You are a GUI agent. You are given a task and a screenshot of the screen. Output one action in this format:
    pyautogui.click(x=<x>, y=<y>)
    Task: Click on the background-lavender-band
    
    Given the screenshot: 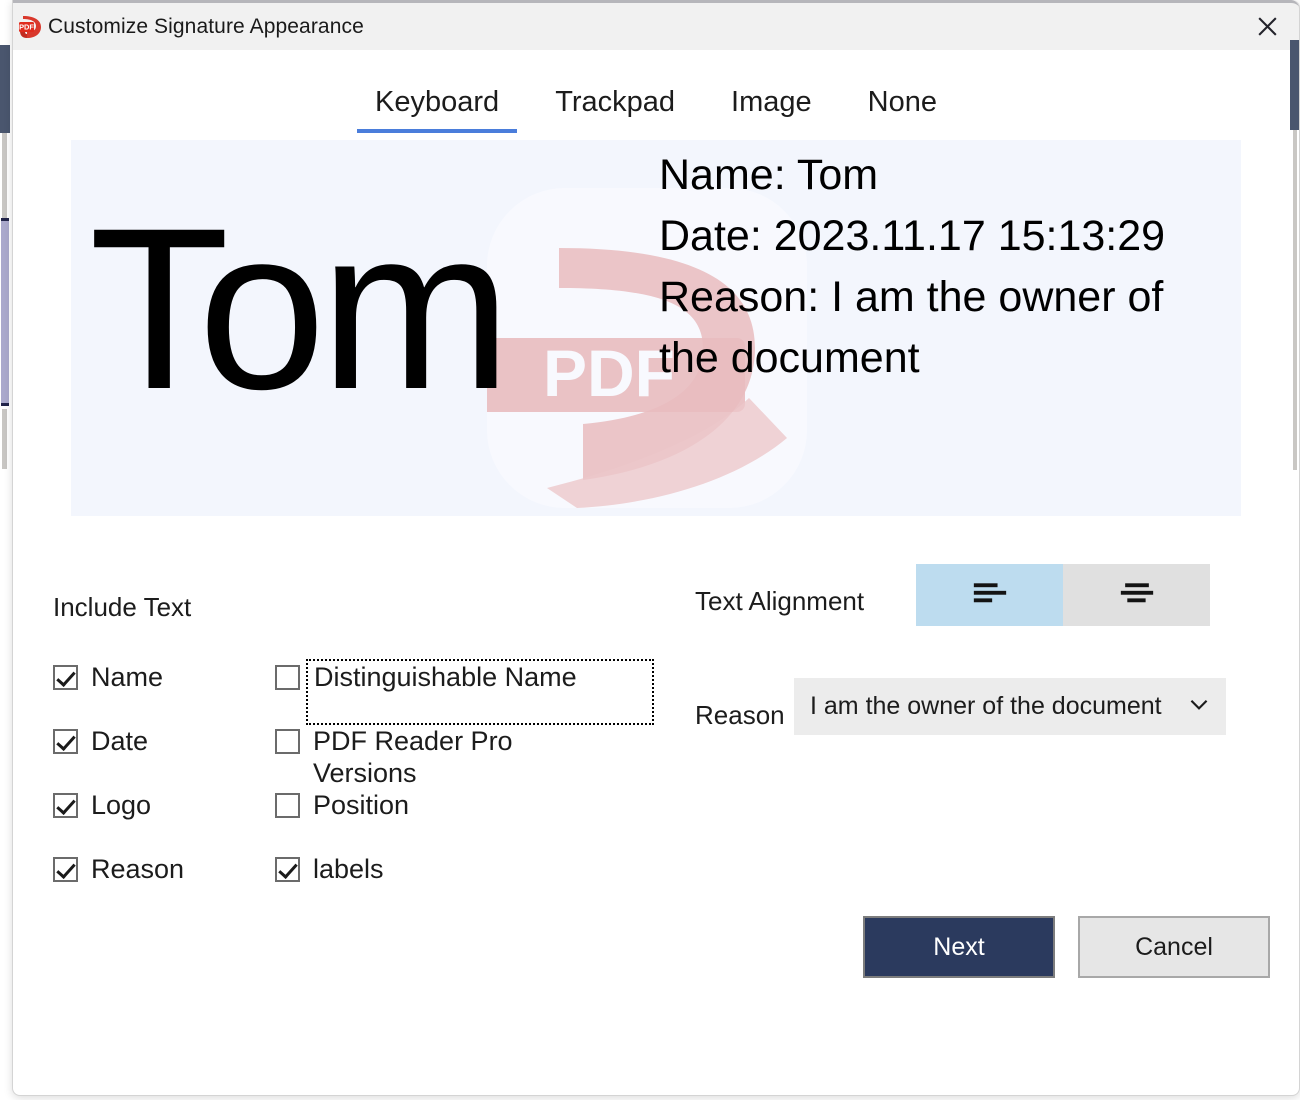 What is the action you would take?
    pyautogui.click(x=5, y=312)
    